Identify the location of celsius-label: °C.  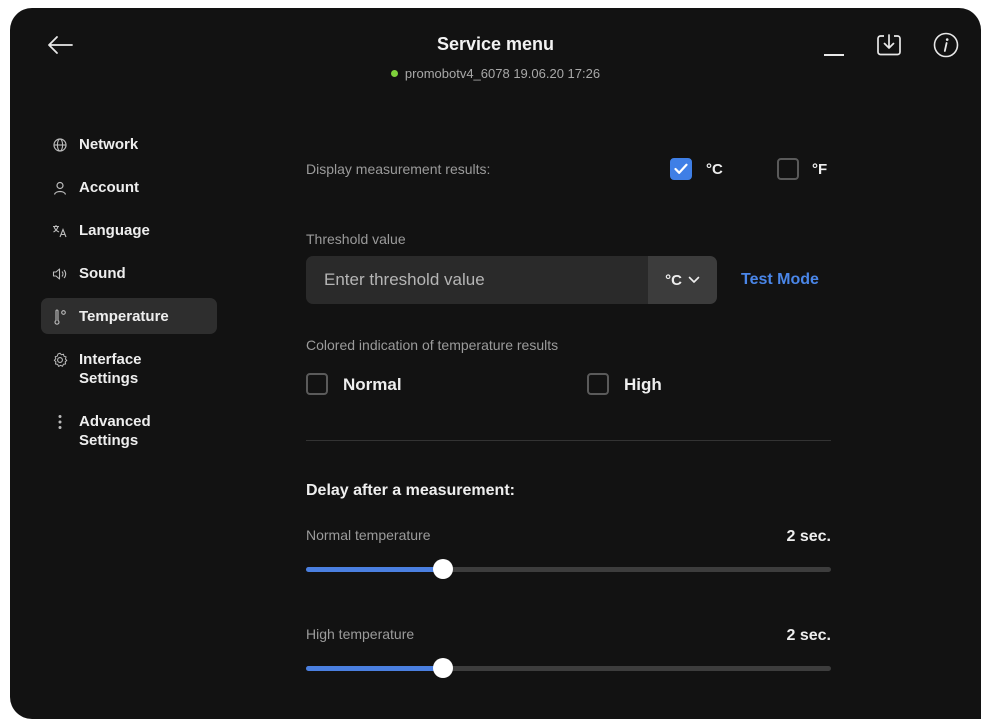
(714, 169).